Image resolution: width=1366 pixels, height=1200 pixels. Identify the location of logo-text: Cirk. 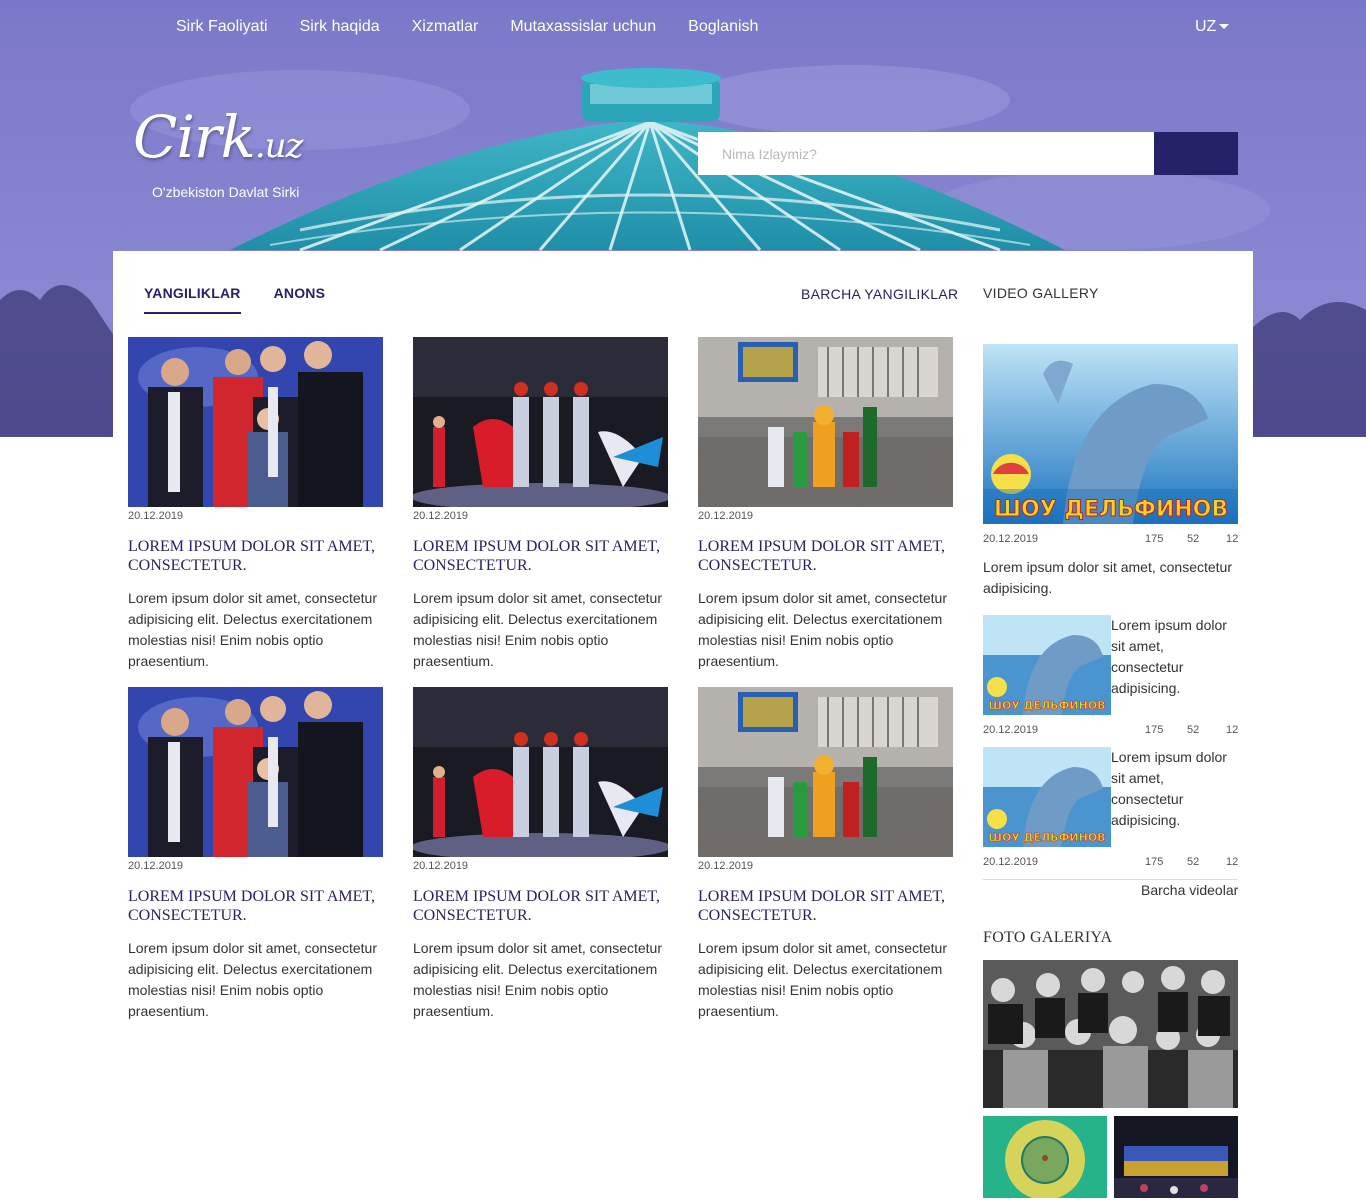
(194, 137).